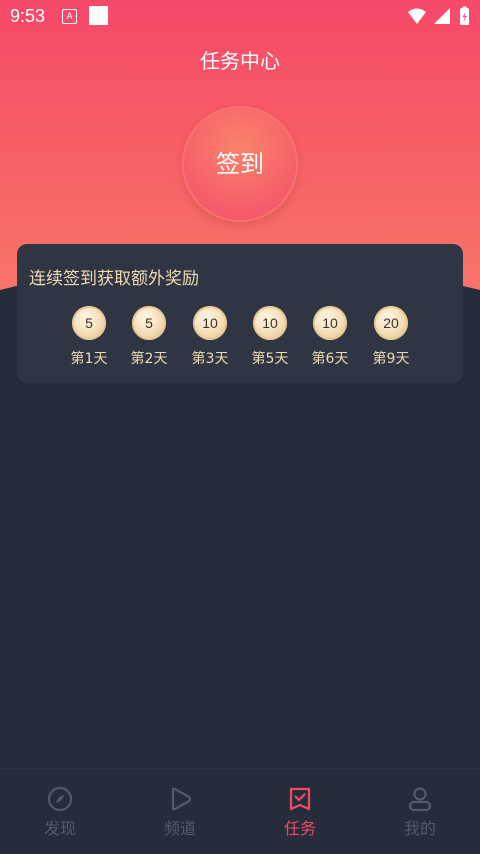 The width and height of the screenshot is (480, 854). What do you see at coordinates (420, 799) in the screenshot?
I see `user-icon` at bounding box center [420, 799].